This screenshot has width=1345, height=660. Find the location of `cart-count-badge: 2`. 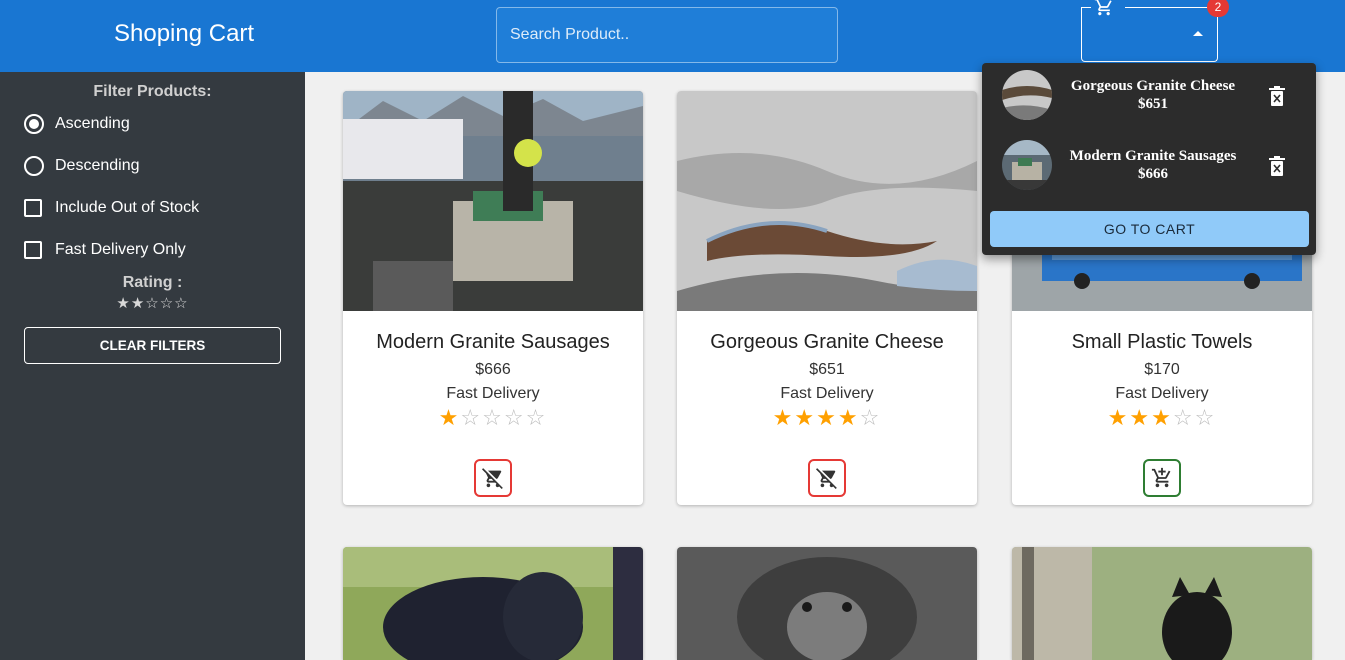

cart-count-badge: 2 is located at coordinates (1218, 8).